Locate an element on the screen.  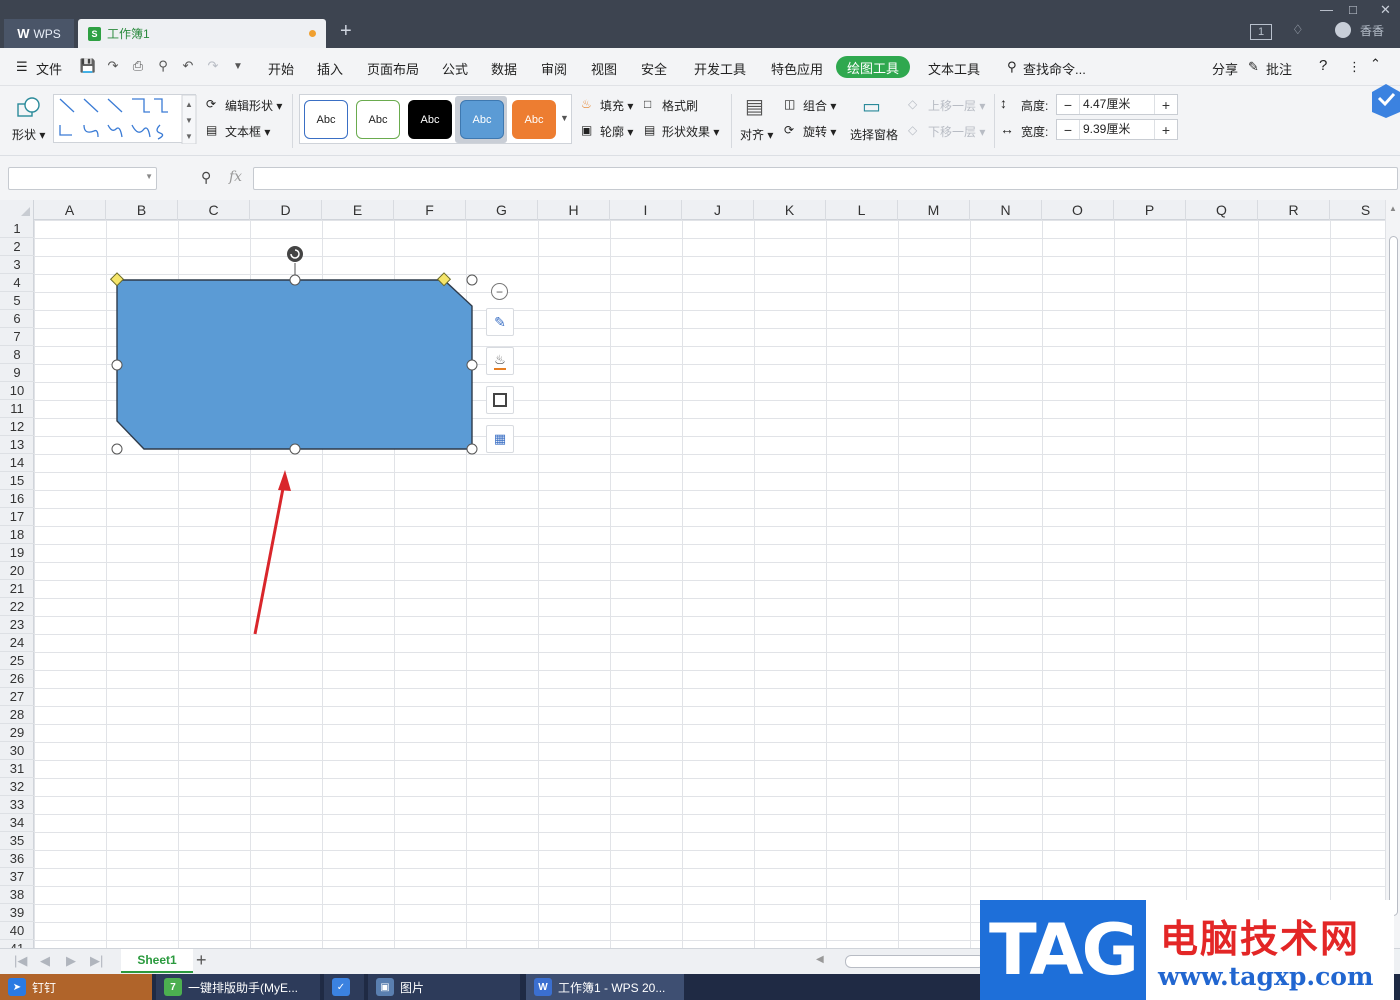
send-backward-button: 下移一层 ▾ is located at coordinates (956, 131).